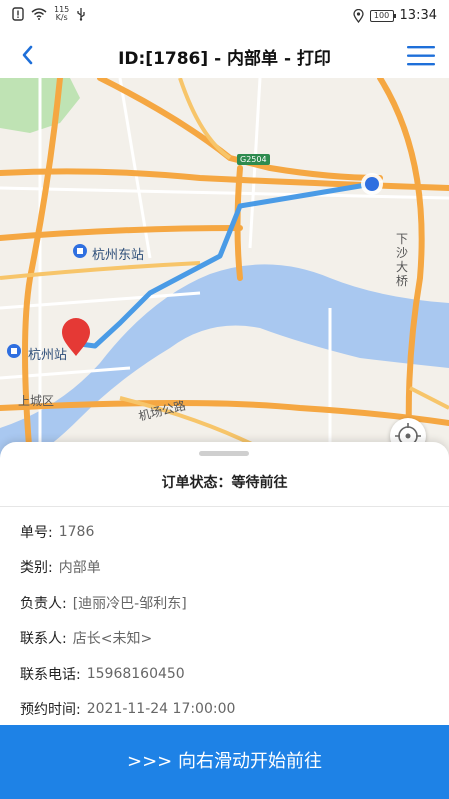 Image resolution: width=449 pixels, height=799 pixels. I want to click on network-speed: 115 K/s, so click(61, 14).